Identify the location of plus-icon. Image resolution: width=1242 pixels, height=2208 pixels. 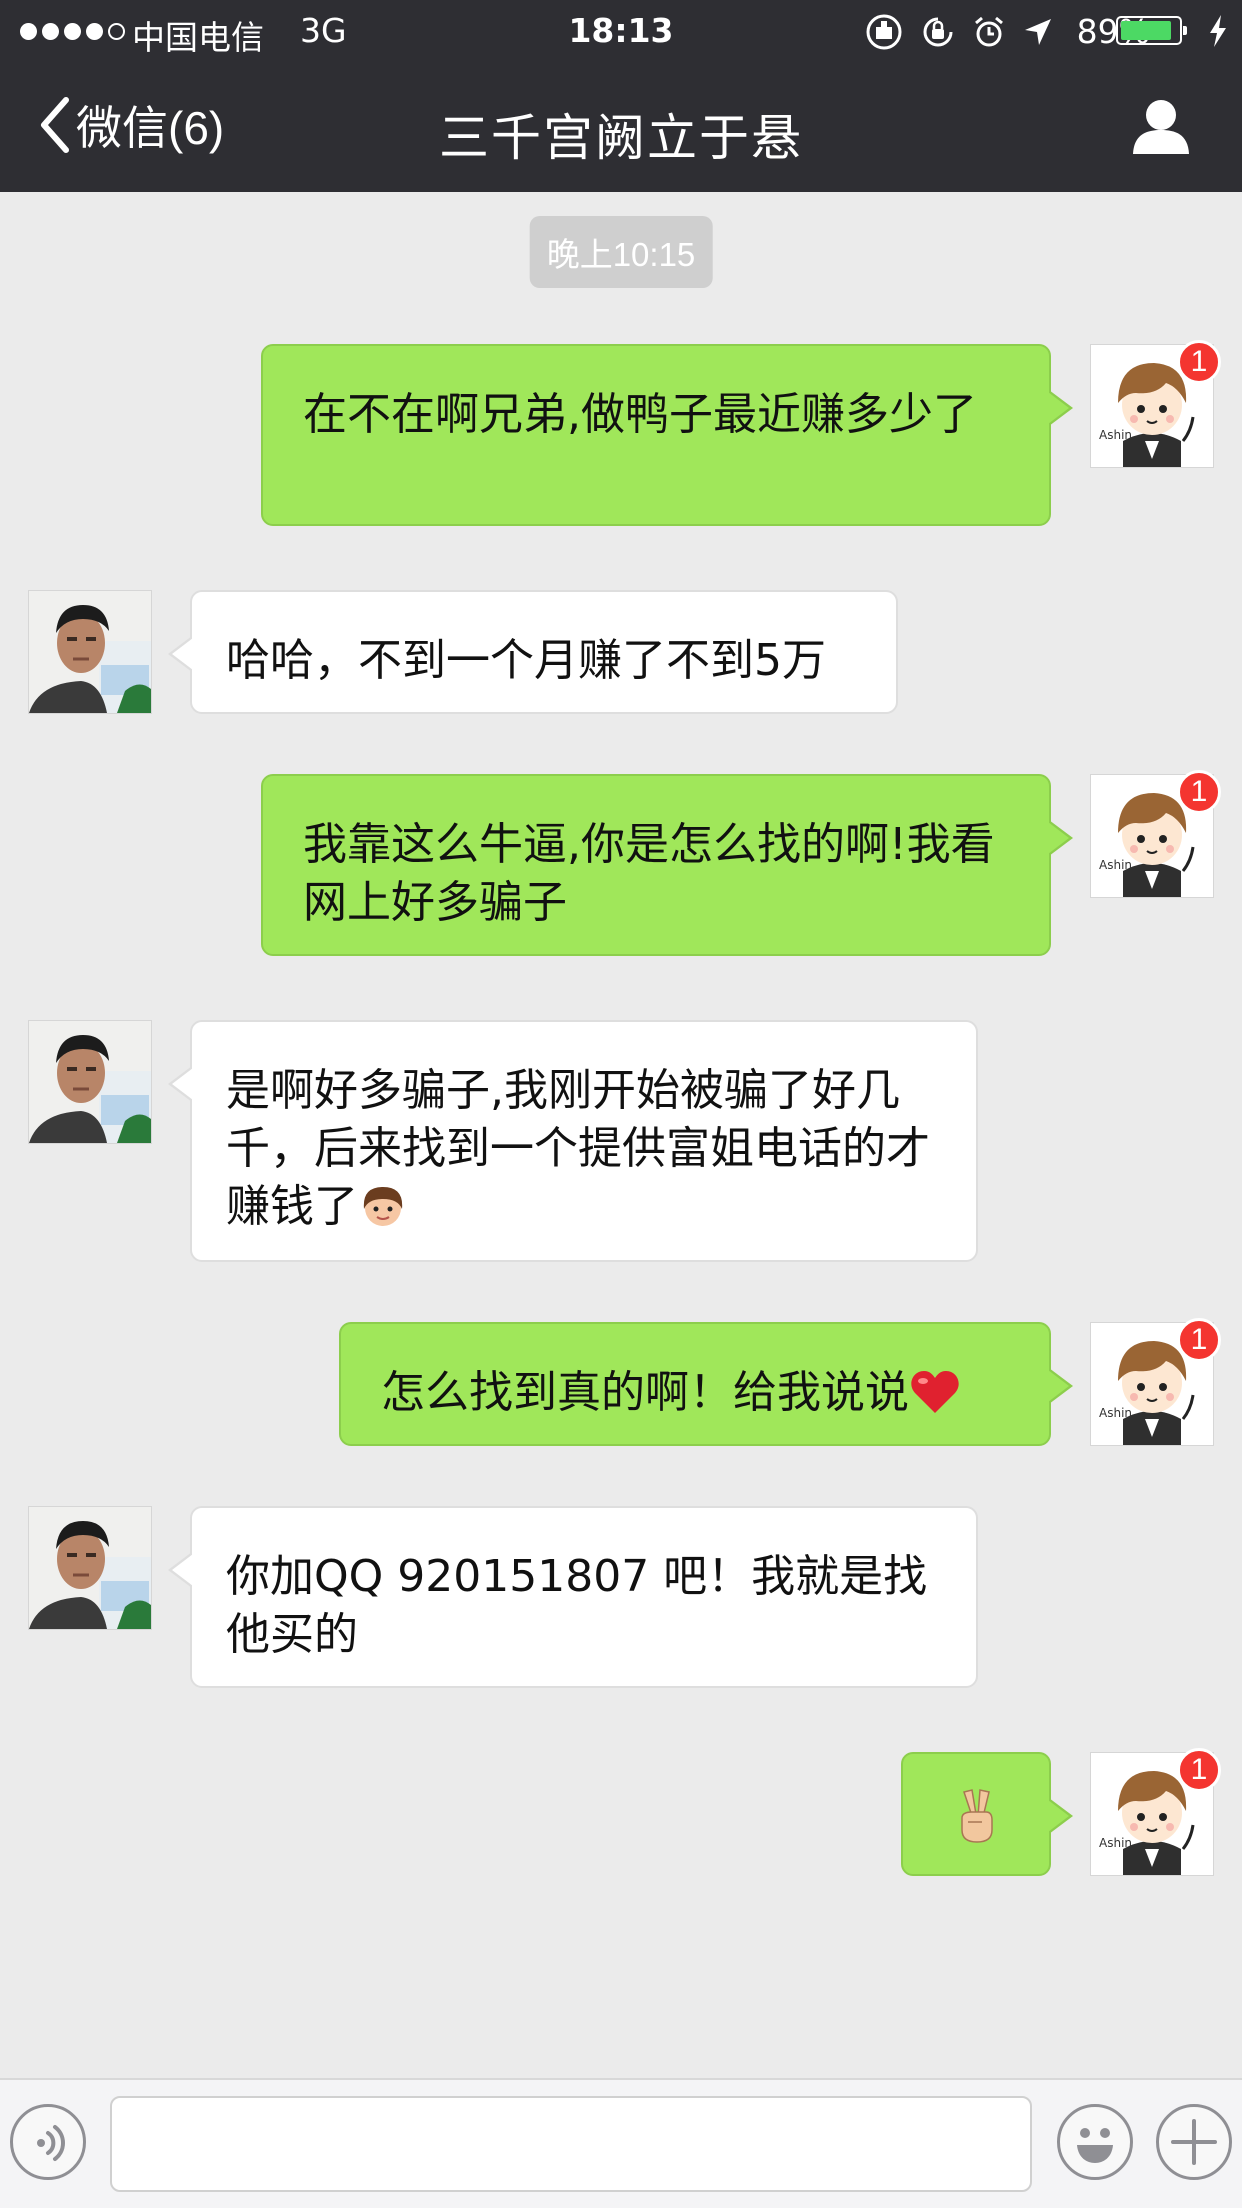
(1194, 2142).